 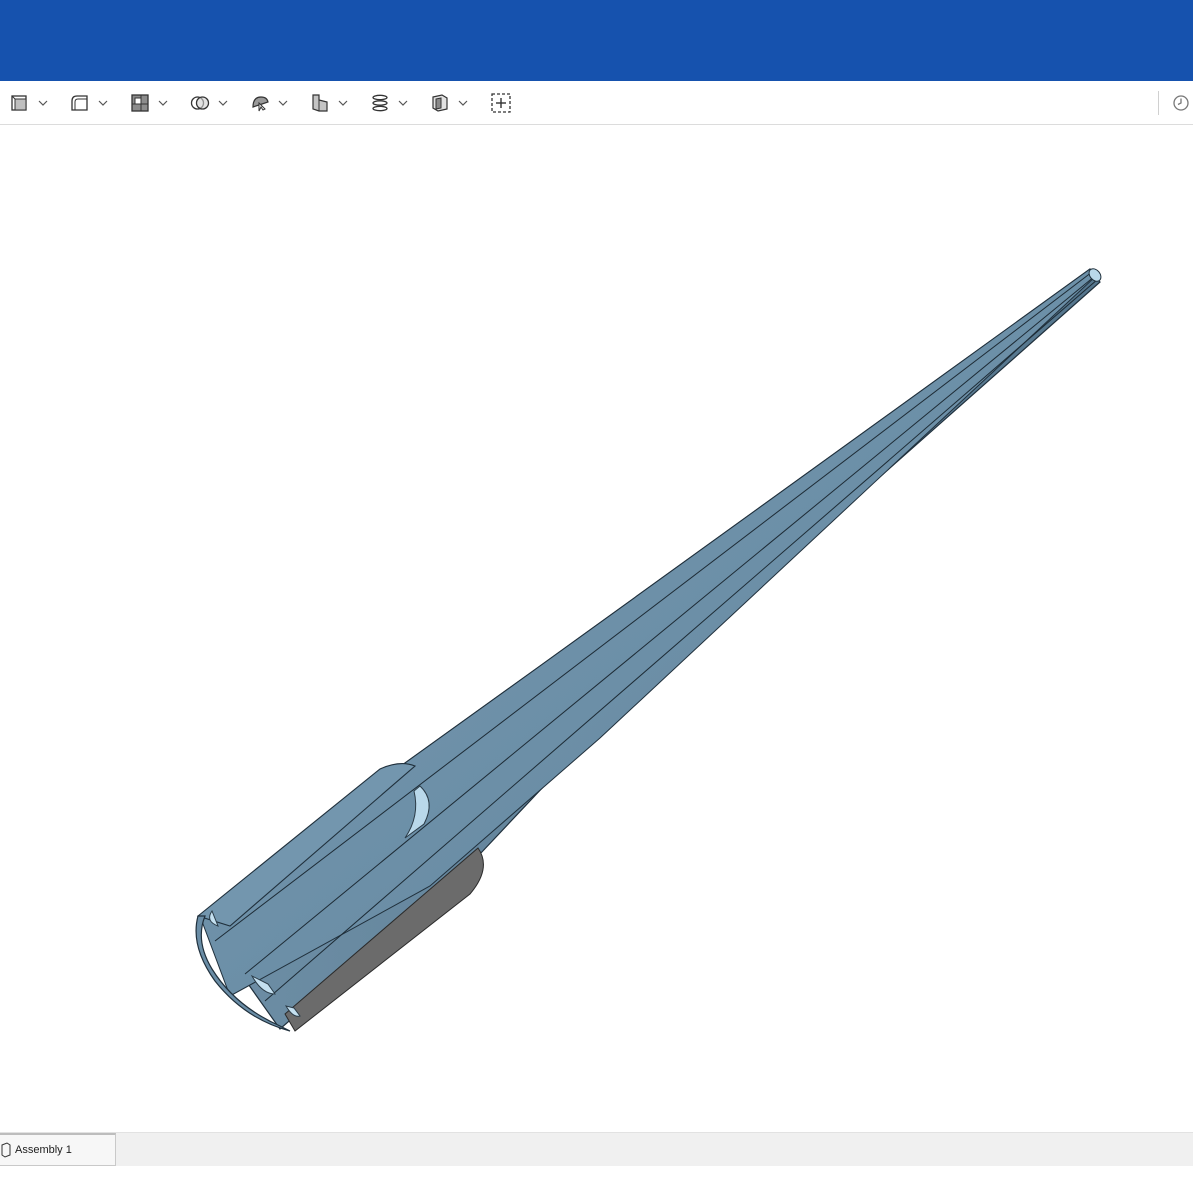 I want to click on fillet-tool, so click(x=89, y=103).